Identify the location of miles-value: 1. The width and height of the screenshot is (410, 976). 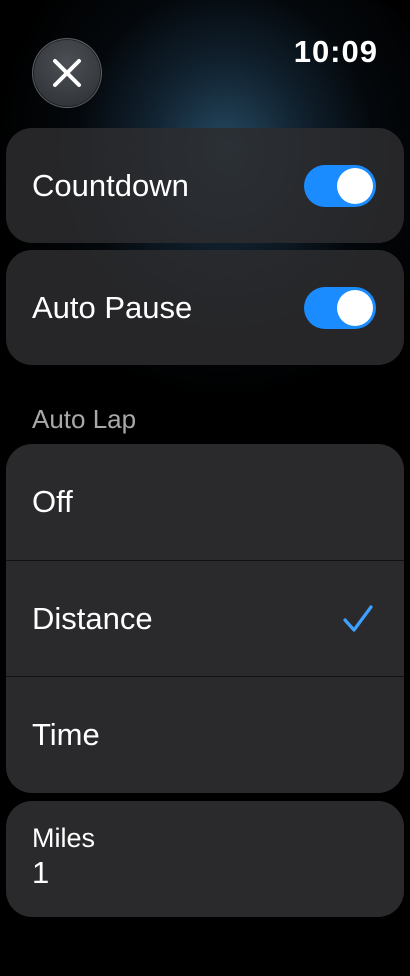
(41, 872).